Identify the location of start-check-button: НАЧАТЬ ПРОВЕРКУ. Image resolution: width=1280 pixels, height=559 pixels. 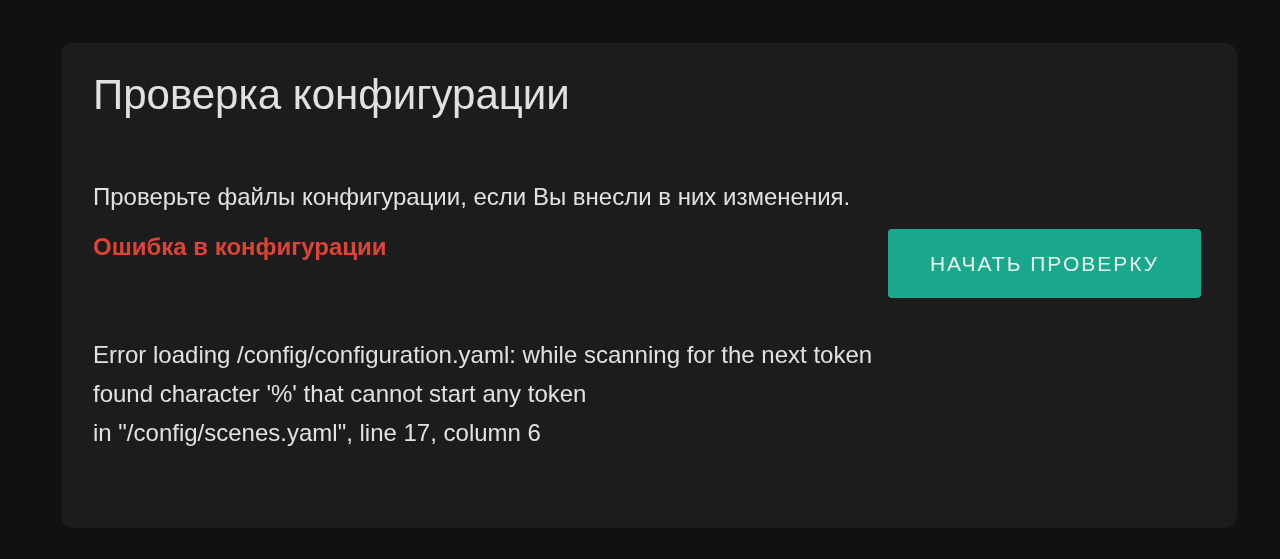
(1044, 263).